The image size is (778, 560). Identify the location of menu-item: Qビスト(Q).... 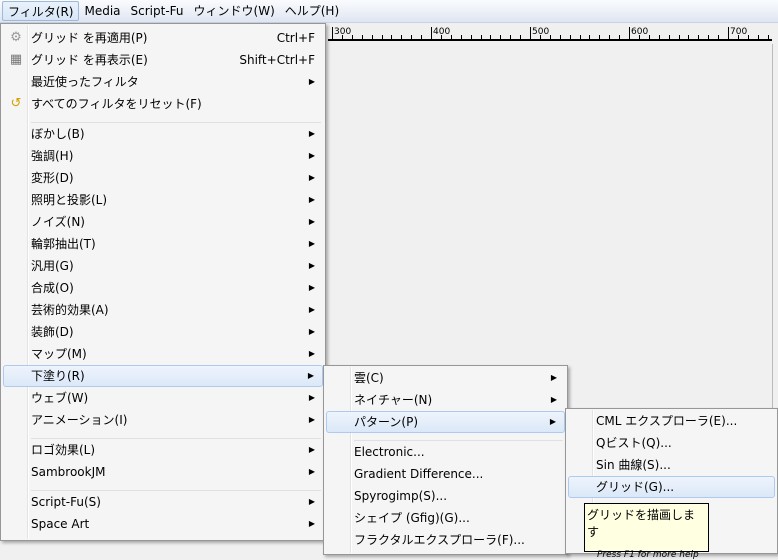
(671, 443).